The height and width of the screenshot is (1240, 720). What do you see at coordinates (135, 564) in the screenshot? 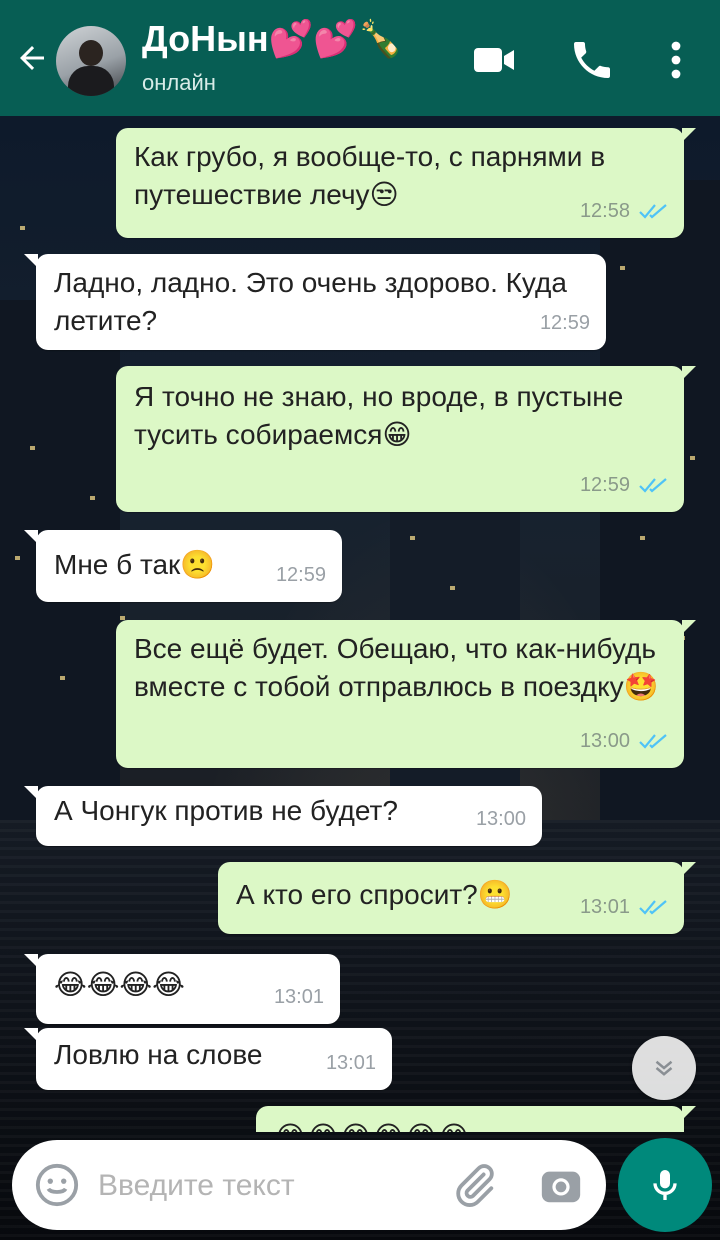
I see `message-text: Мне б так🙁` at bounding box center [135, 564].